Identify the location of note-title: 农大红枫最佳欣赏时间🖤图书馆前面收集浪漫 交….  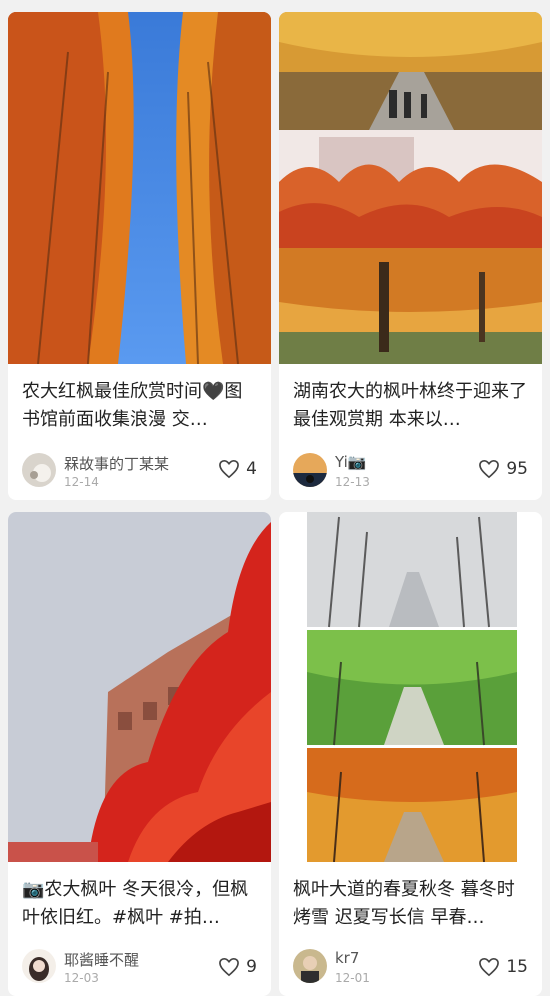
(139, 406).